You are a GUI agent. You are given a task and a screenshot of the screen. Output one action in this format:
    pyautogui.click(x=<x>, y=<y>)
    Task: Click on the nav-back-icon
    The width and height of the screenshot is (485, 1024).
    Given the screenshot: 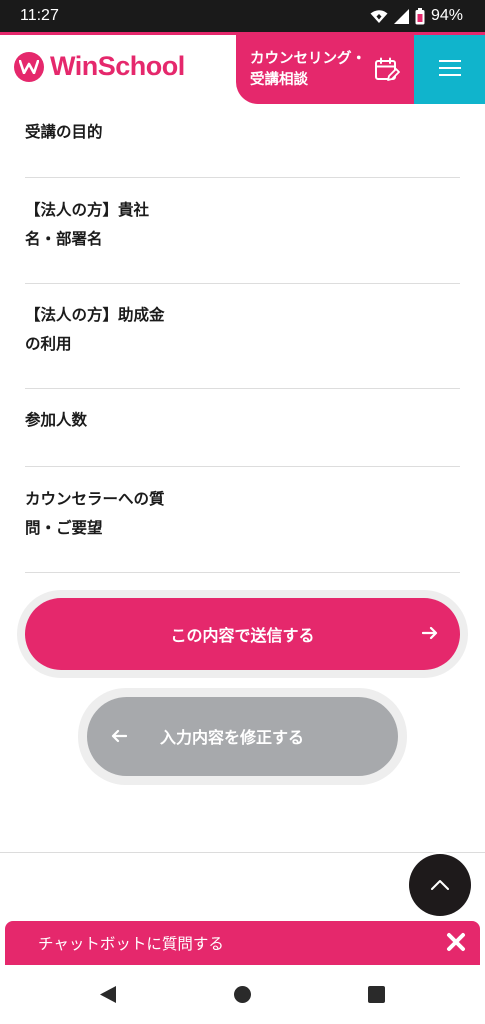 What is the action you would take?
    pyautogui.click(x=108, y=996)
    